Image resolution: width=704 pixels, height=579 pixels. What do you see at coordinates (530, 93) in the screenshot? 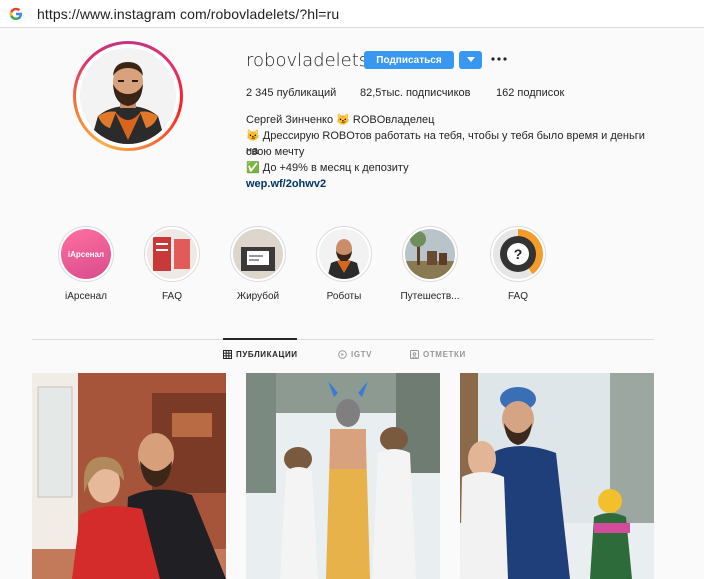
I see `following-count: 162 подписок` at bounding box center [530, 93].